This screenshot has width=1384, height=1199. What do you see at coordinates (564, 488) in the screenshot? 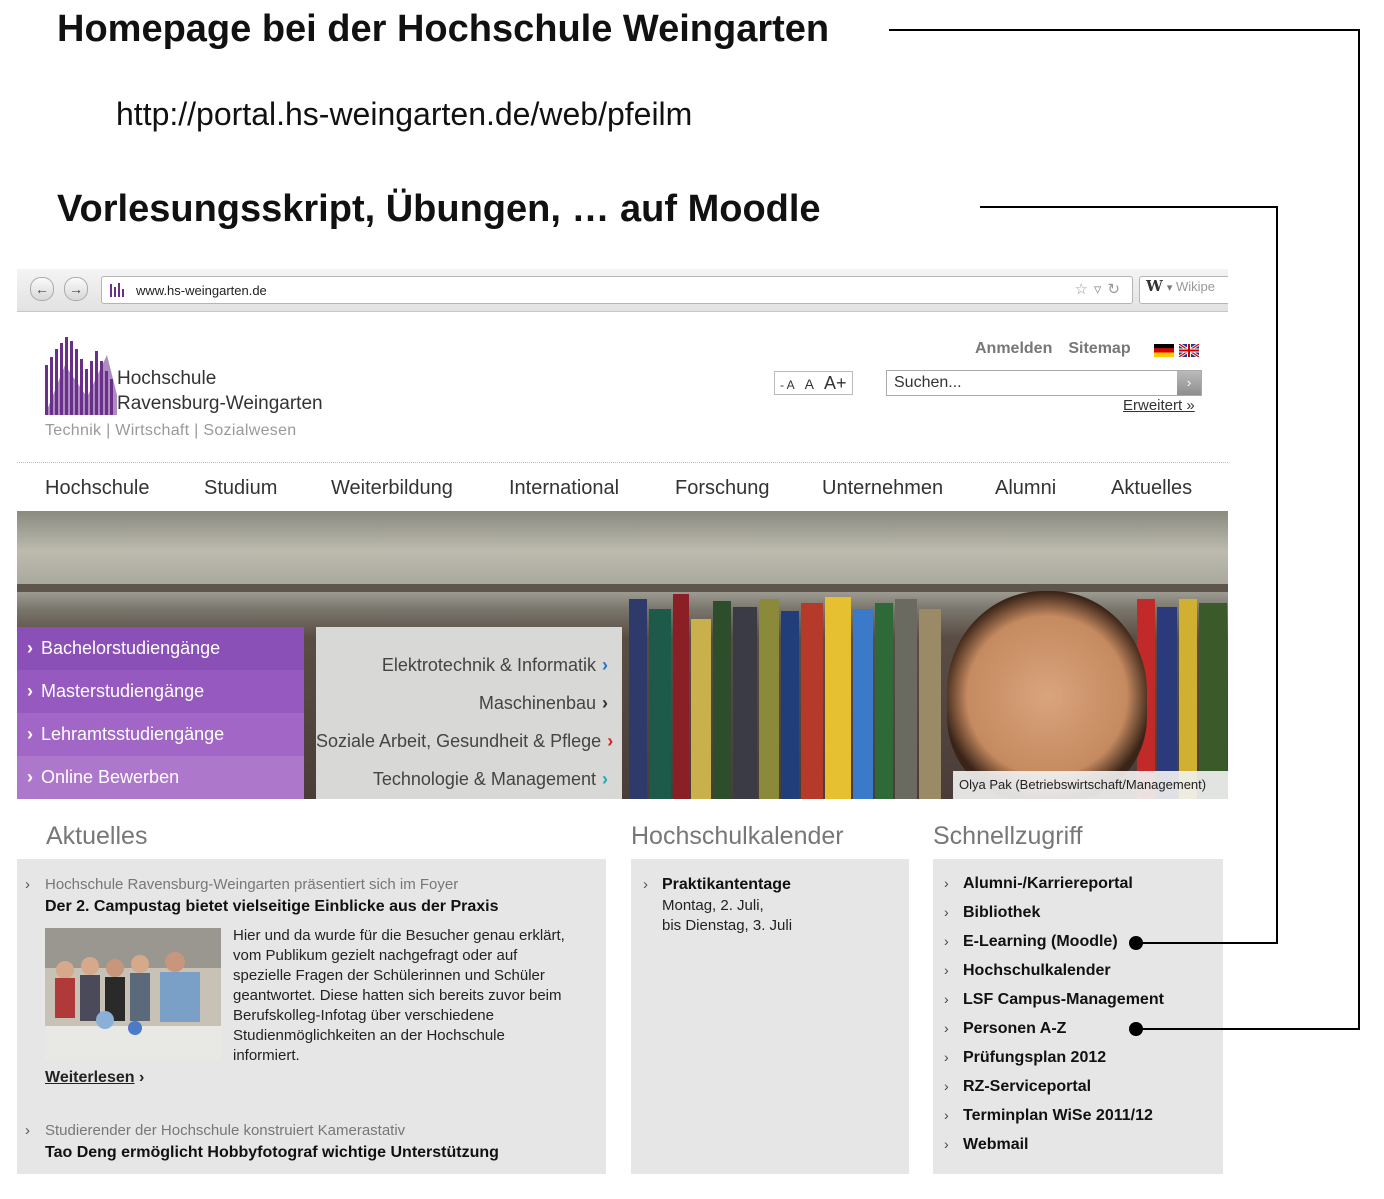
I see `nav-international: International` at bounding box center [564, 488].